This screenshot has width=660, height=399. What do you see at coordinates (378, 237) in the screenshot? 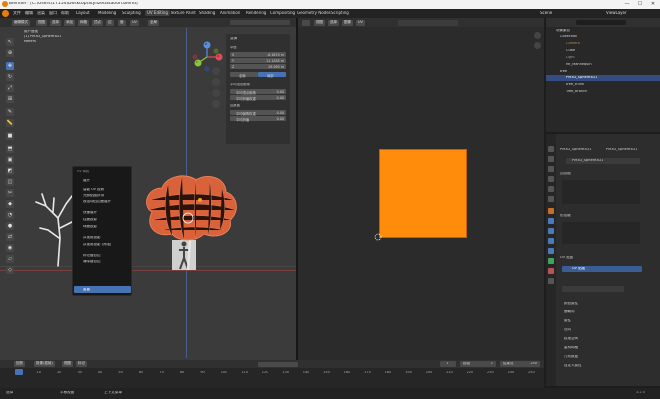
I see `2d-cursor-icon` at bounding box center [378, 237].